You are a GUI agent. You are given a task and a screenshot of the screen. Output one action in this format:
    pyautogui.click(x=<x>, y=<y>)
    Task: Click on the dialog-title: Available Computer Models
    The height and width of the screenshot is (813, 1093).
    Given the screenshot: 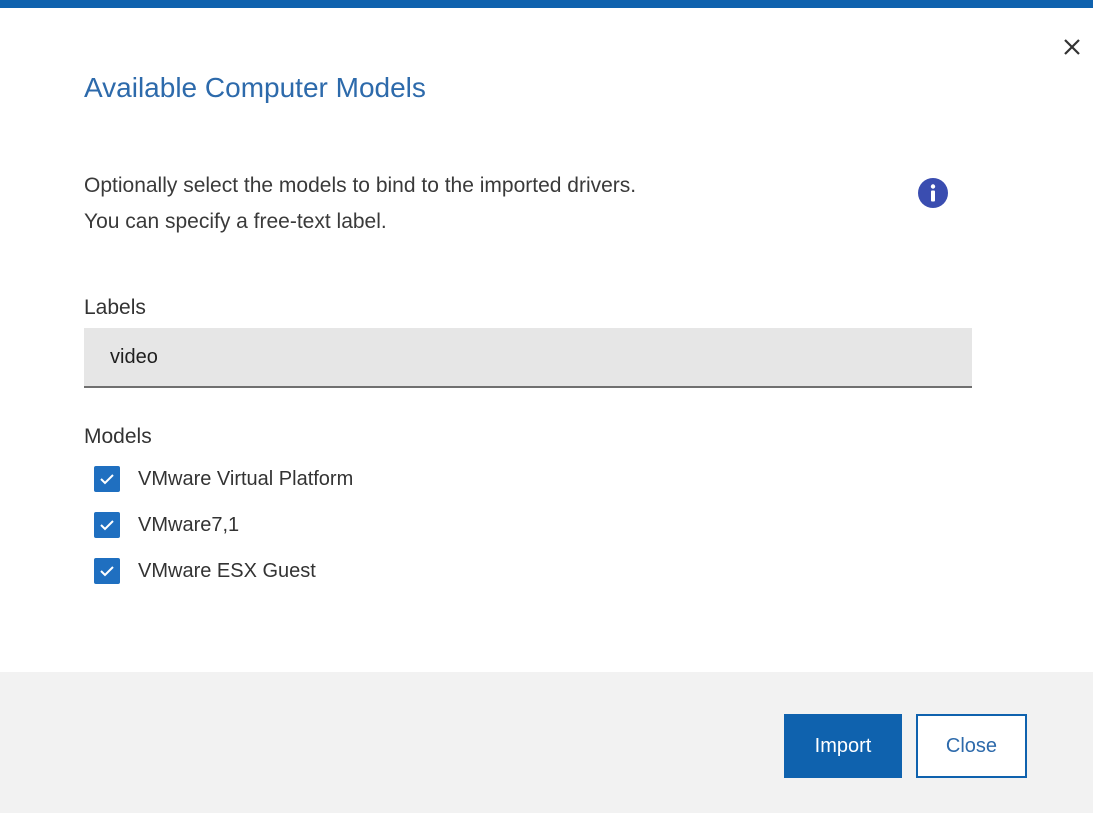 What is the action you would take?
    pyautogui.click(x=255, y=87)
    